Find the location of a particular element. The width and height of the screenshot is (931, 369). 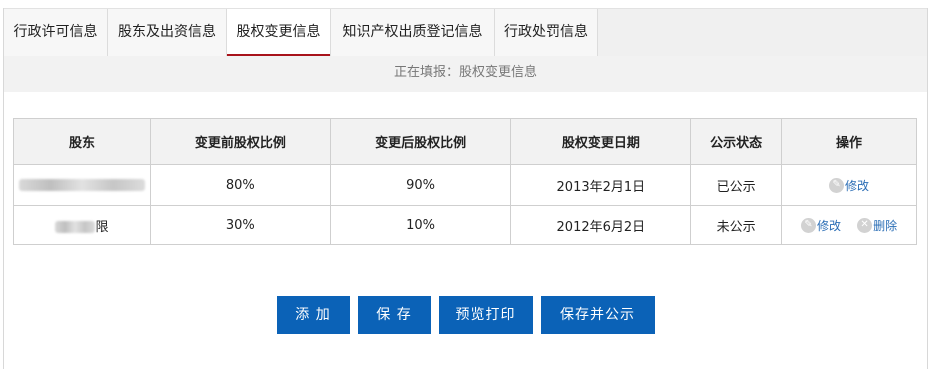

tab-bar: 行政许可信息 股东及出资信息 股权变更信息 知识产权出质登记信息 行政处罚信息 is located at coordinates (465, 32).